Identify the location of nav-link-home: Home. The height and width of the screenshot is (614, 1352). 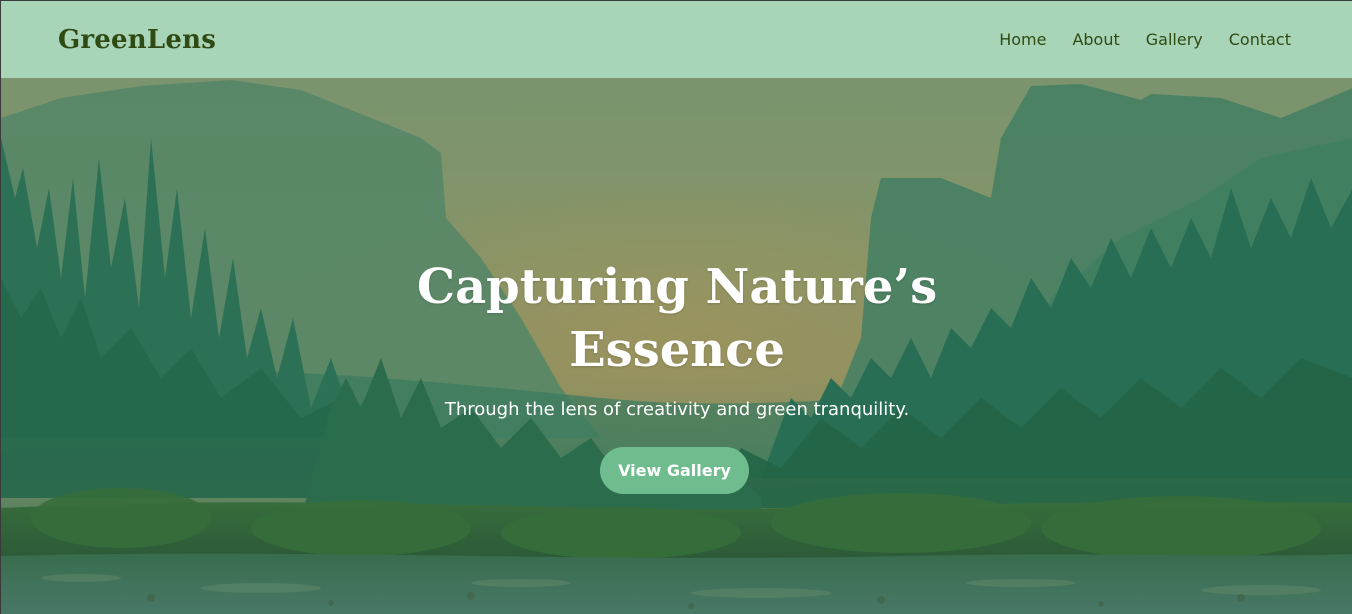
(1022, 39).